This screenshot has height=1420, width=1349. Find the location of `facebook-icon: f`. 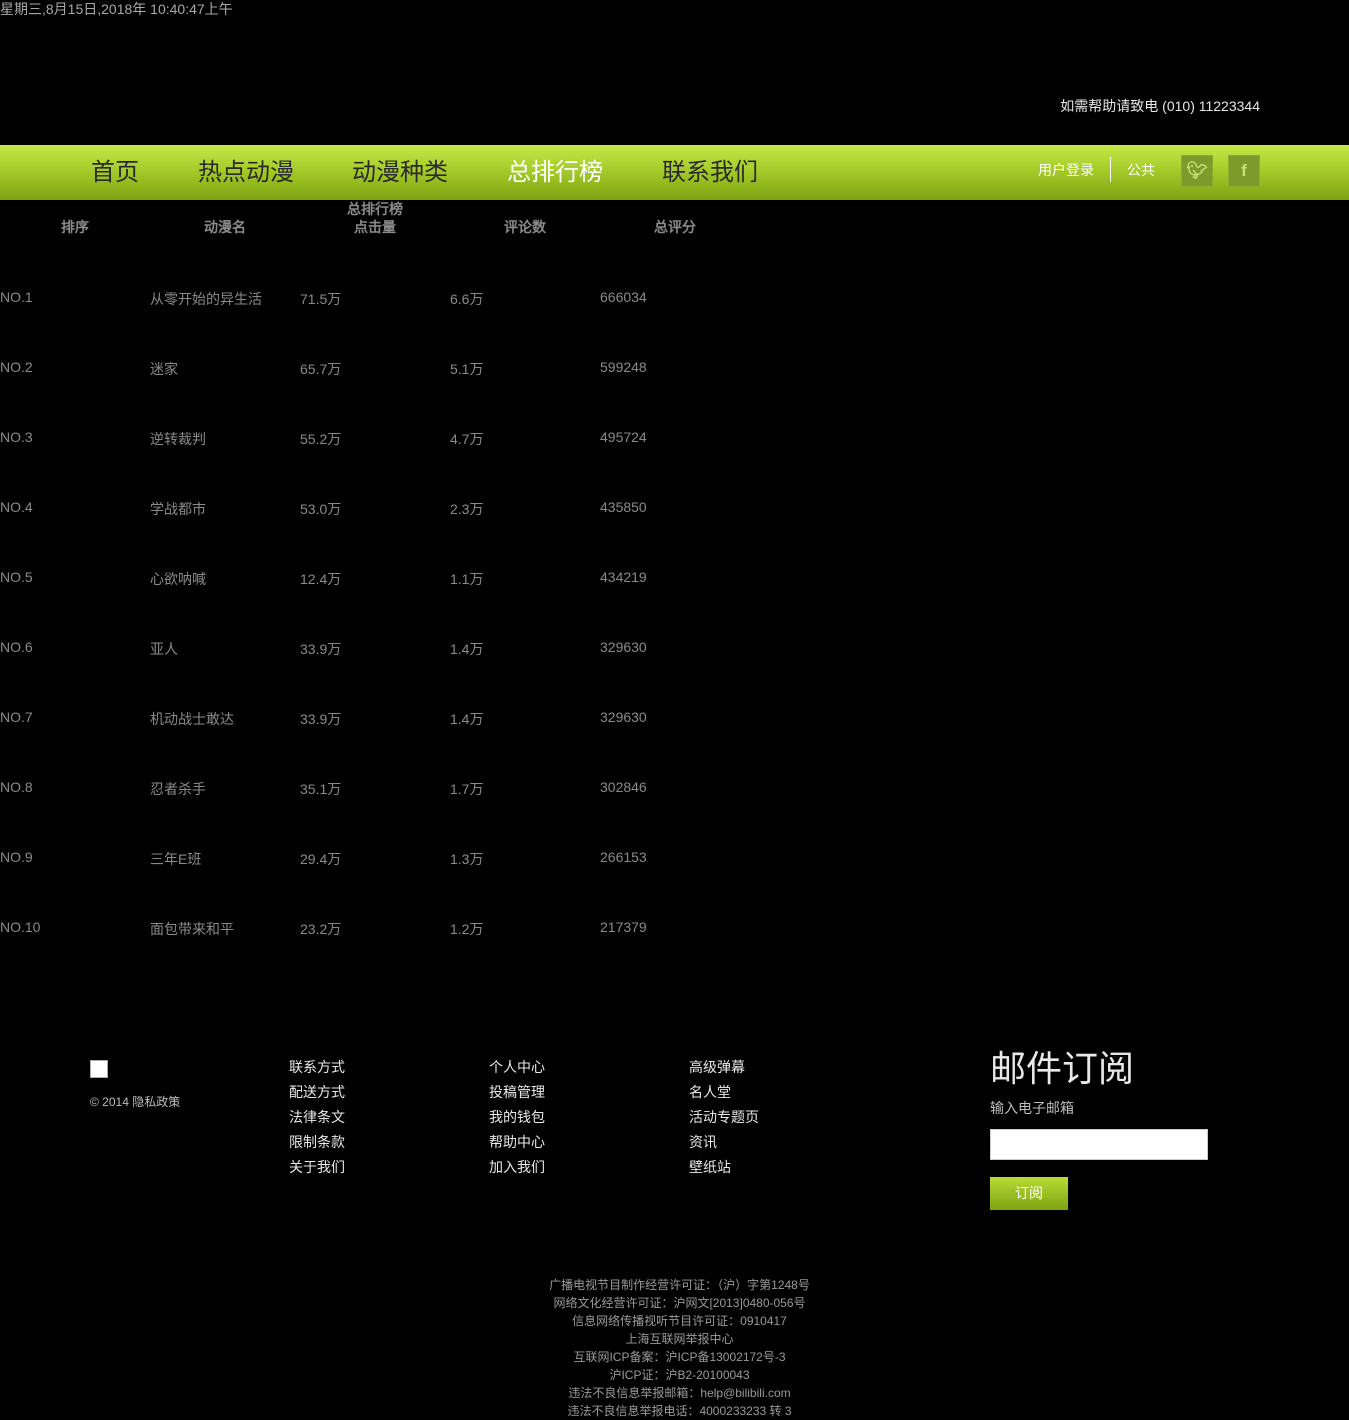

facebook-icon: f is located at coordinates (1244, 171).